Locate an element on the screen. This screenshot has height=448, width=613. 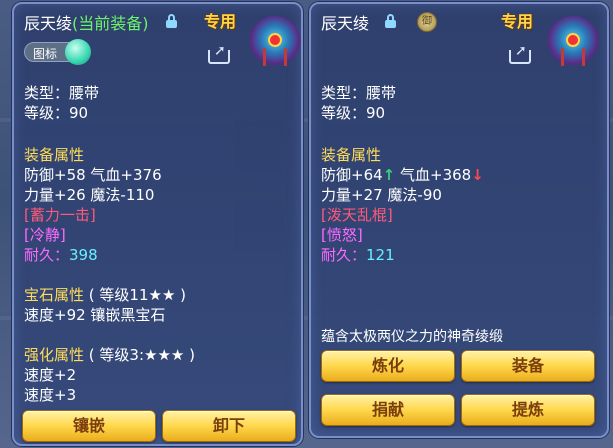
enhance-attr-header: 强化属性 ( 等级3:★★★ ) is located at coordinates (109, 354).